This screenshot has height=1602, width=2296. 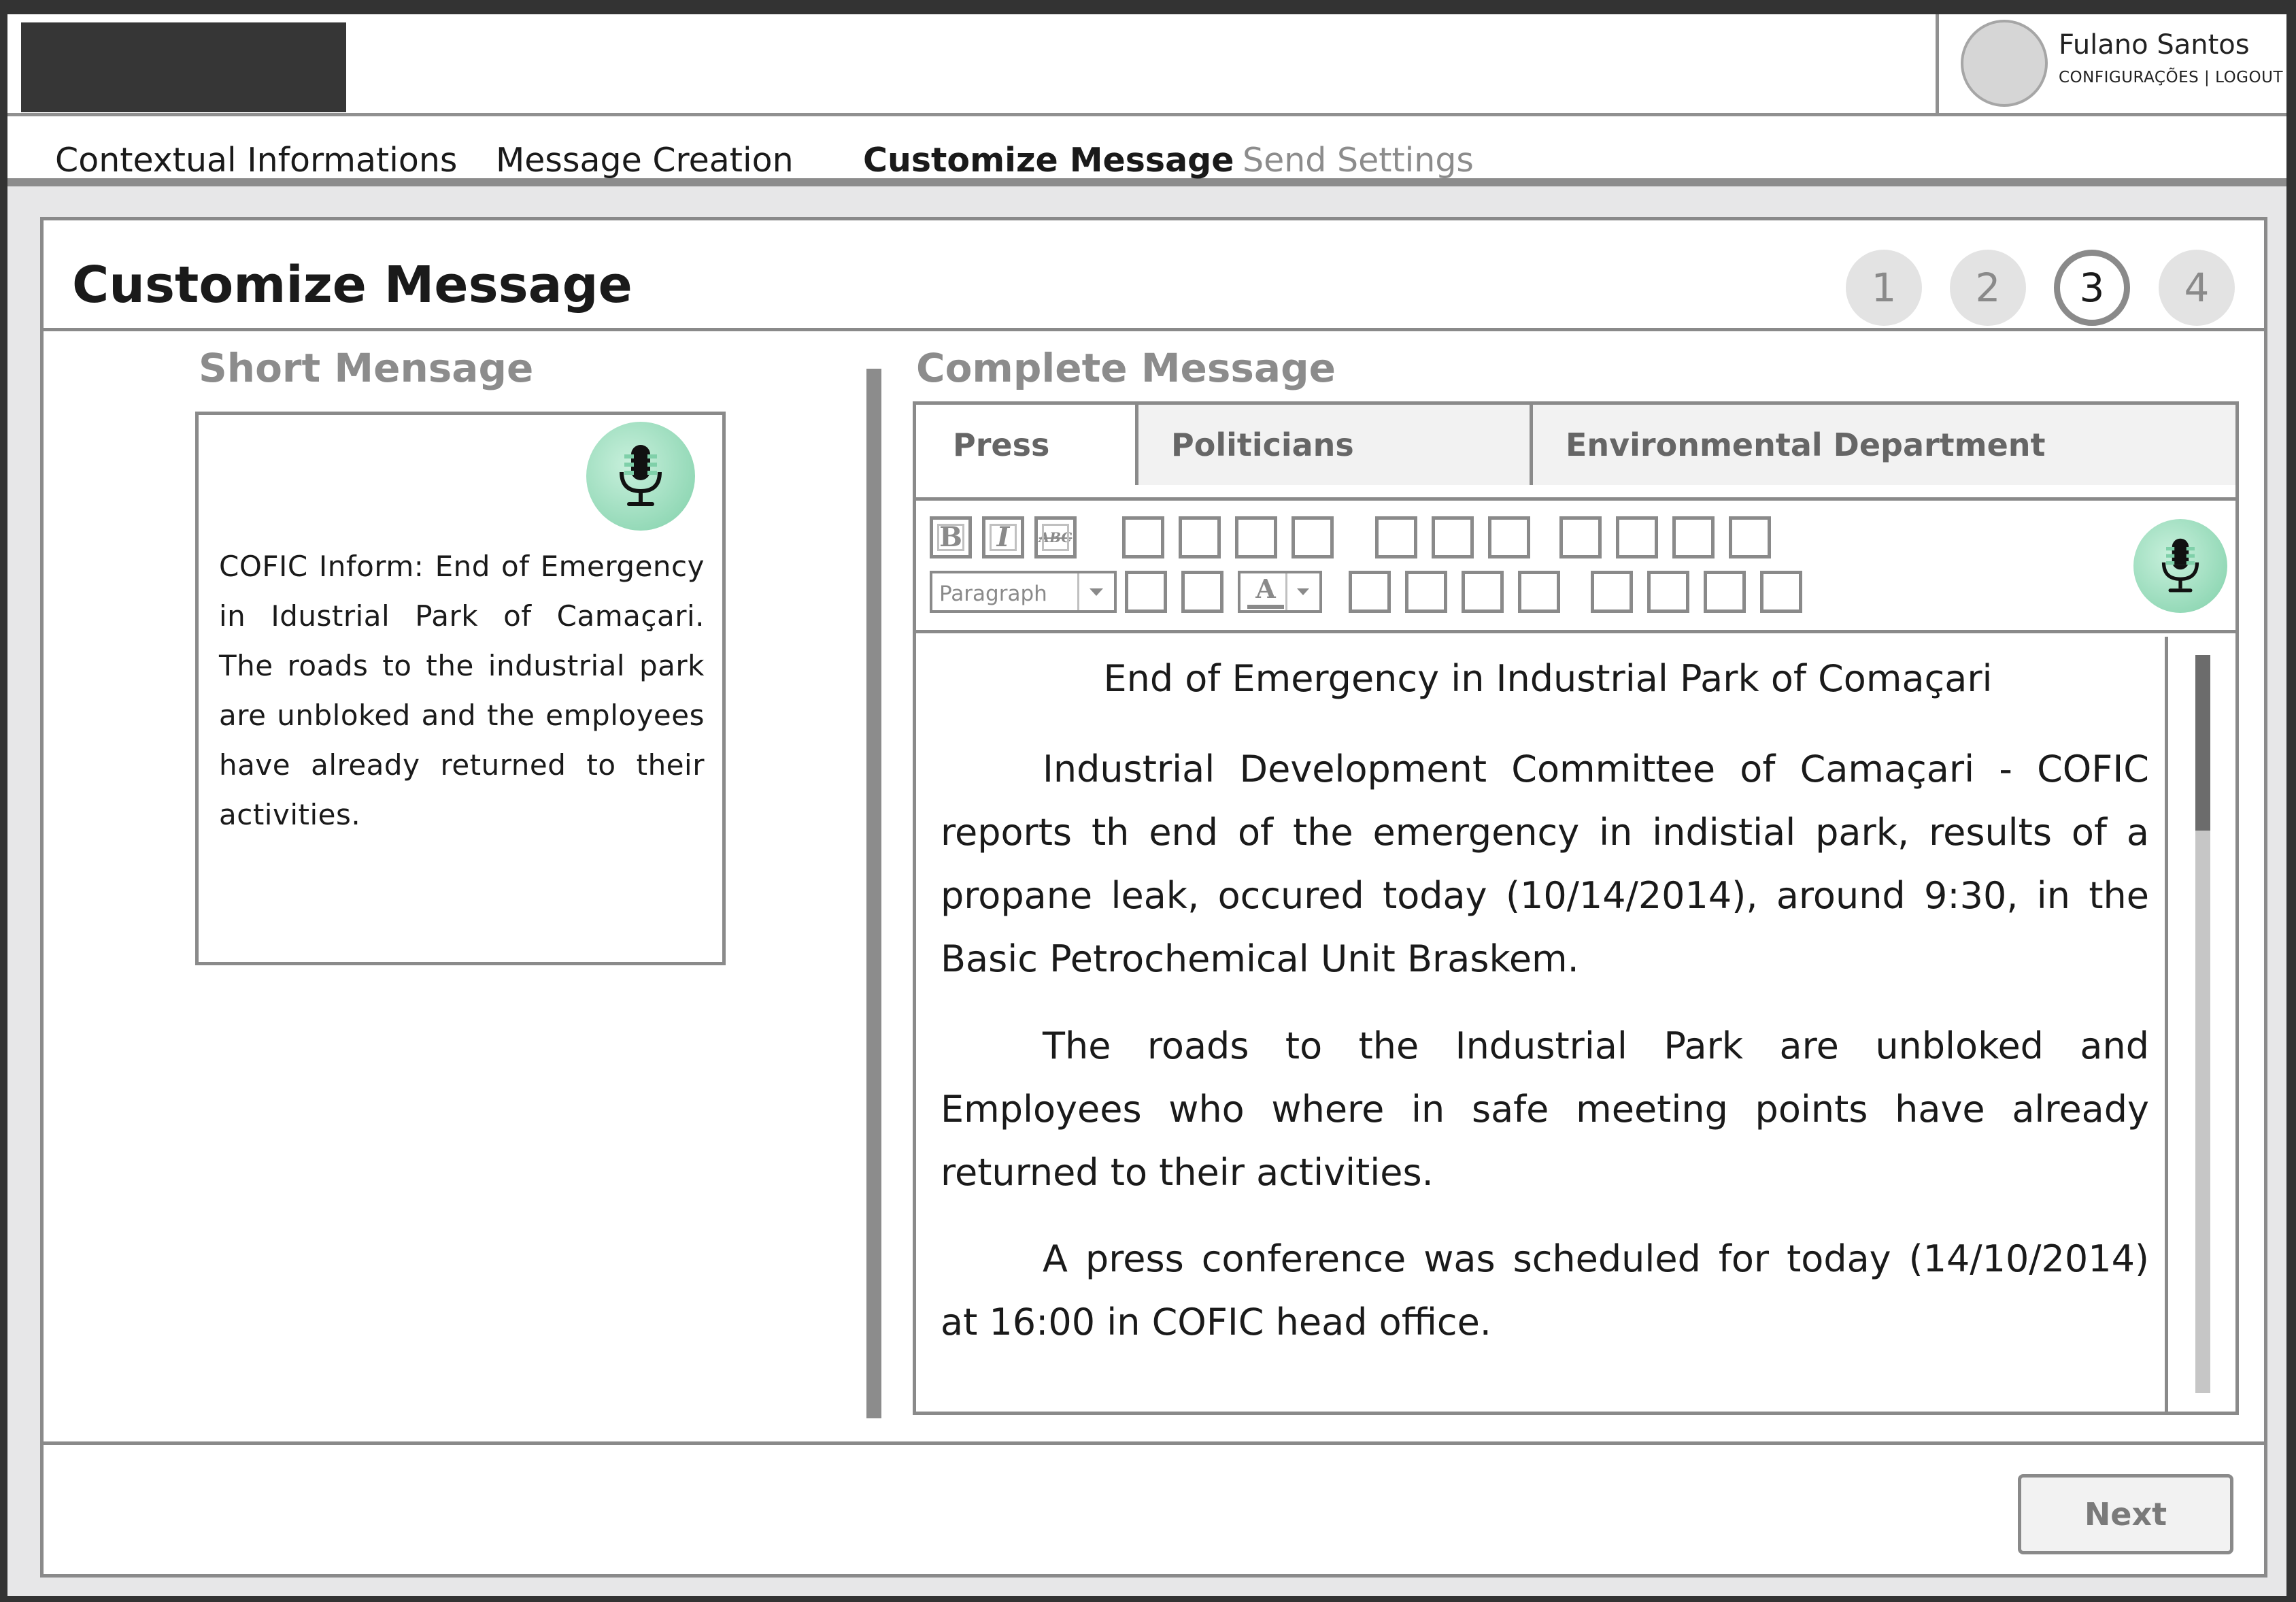 I want to click on top-header: Fulano Santos CONFIGURAÇÕES | LOGOUT, so click(x=1146, y=65).